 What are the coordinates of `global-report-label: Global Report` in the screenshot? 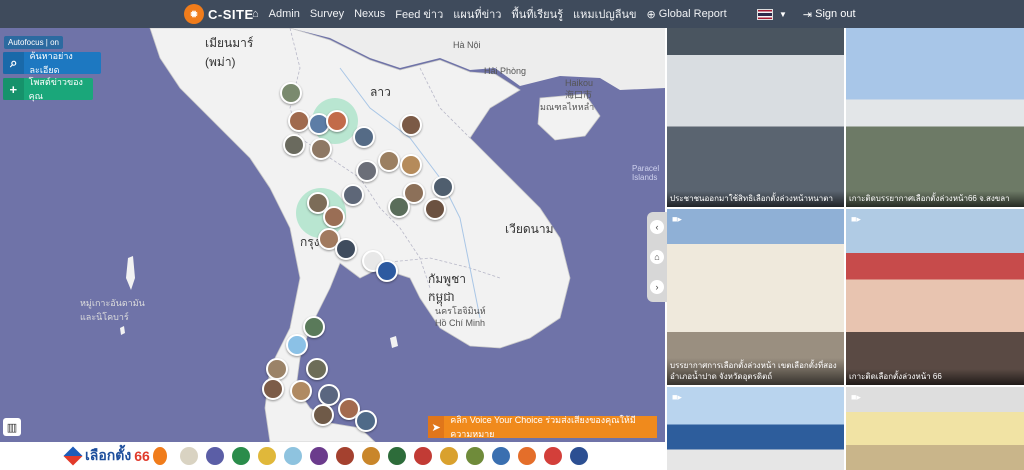 It's located at (692, 14).